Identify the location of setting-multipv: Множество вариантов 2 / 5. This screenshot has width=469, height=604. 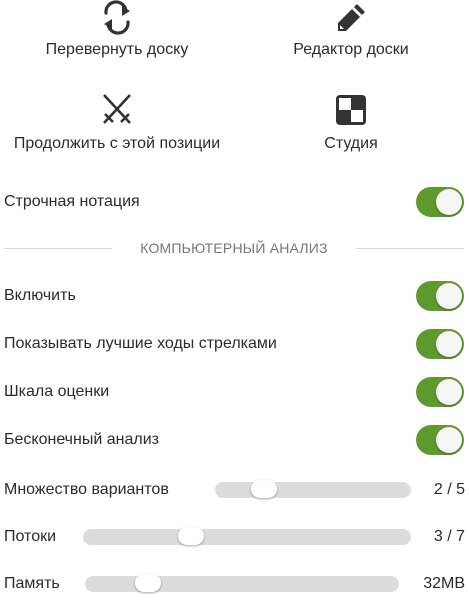
(234, 490).